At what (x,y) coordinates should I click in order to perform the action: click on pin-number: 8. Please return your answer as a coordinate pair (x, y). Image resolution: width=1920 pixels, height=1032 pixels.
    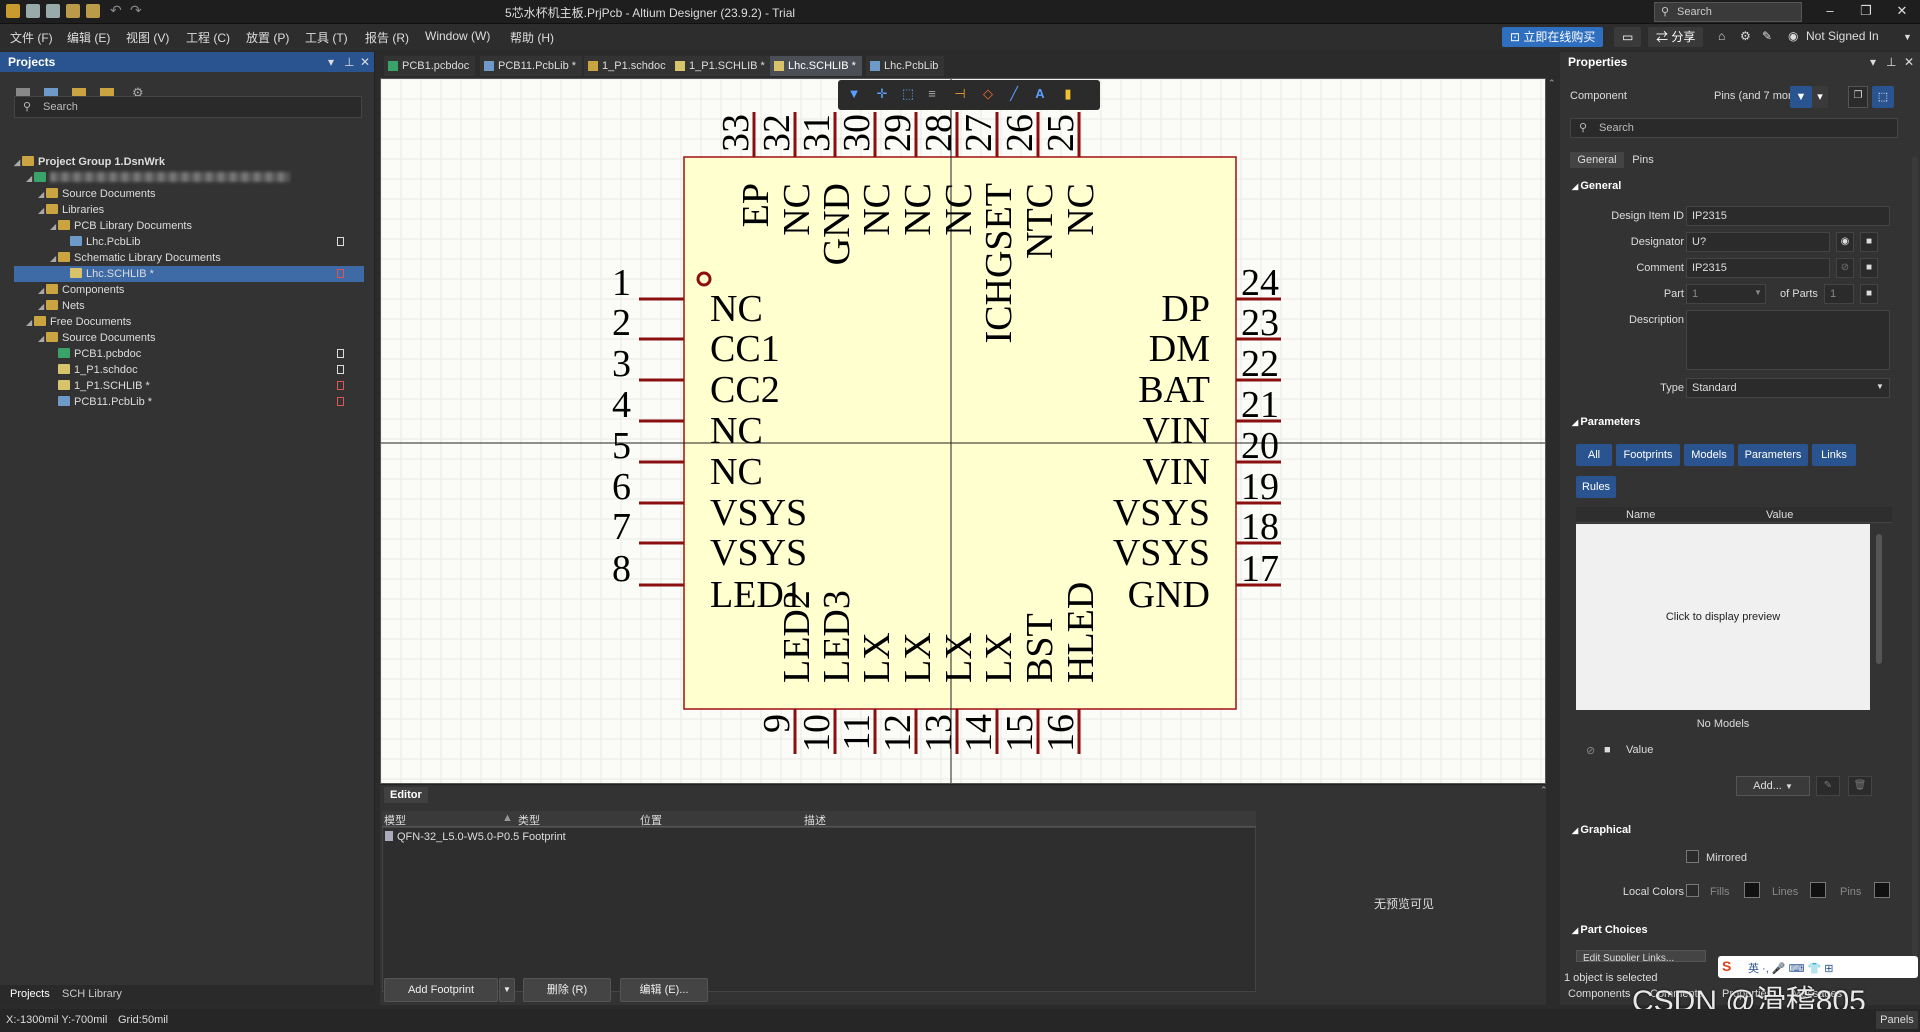
    Looking at the image, I should click on (621, 569).